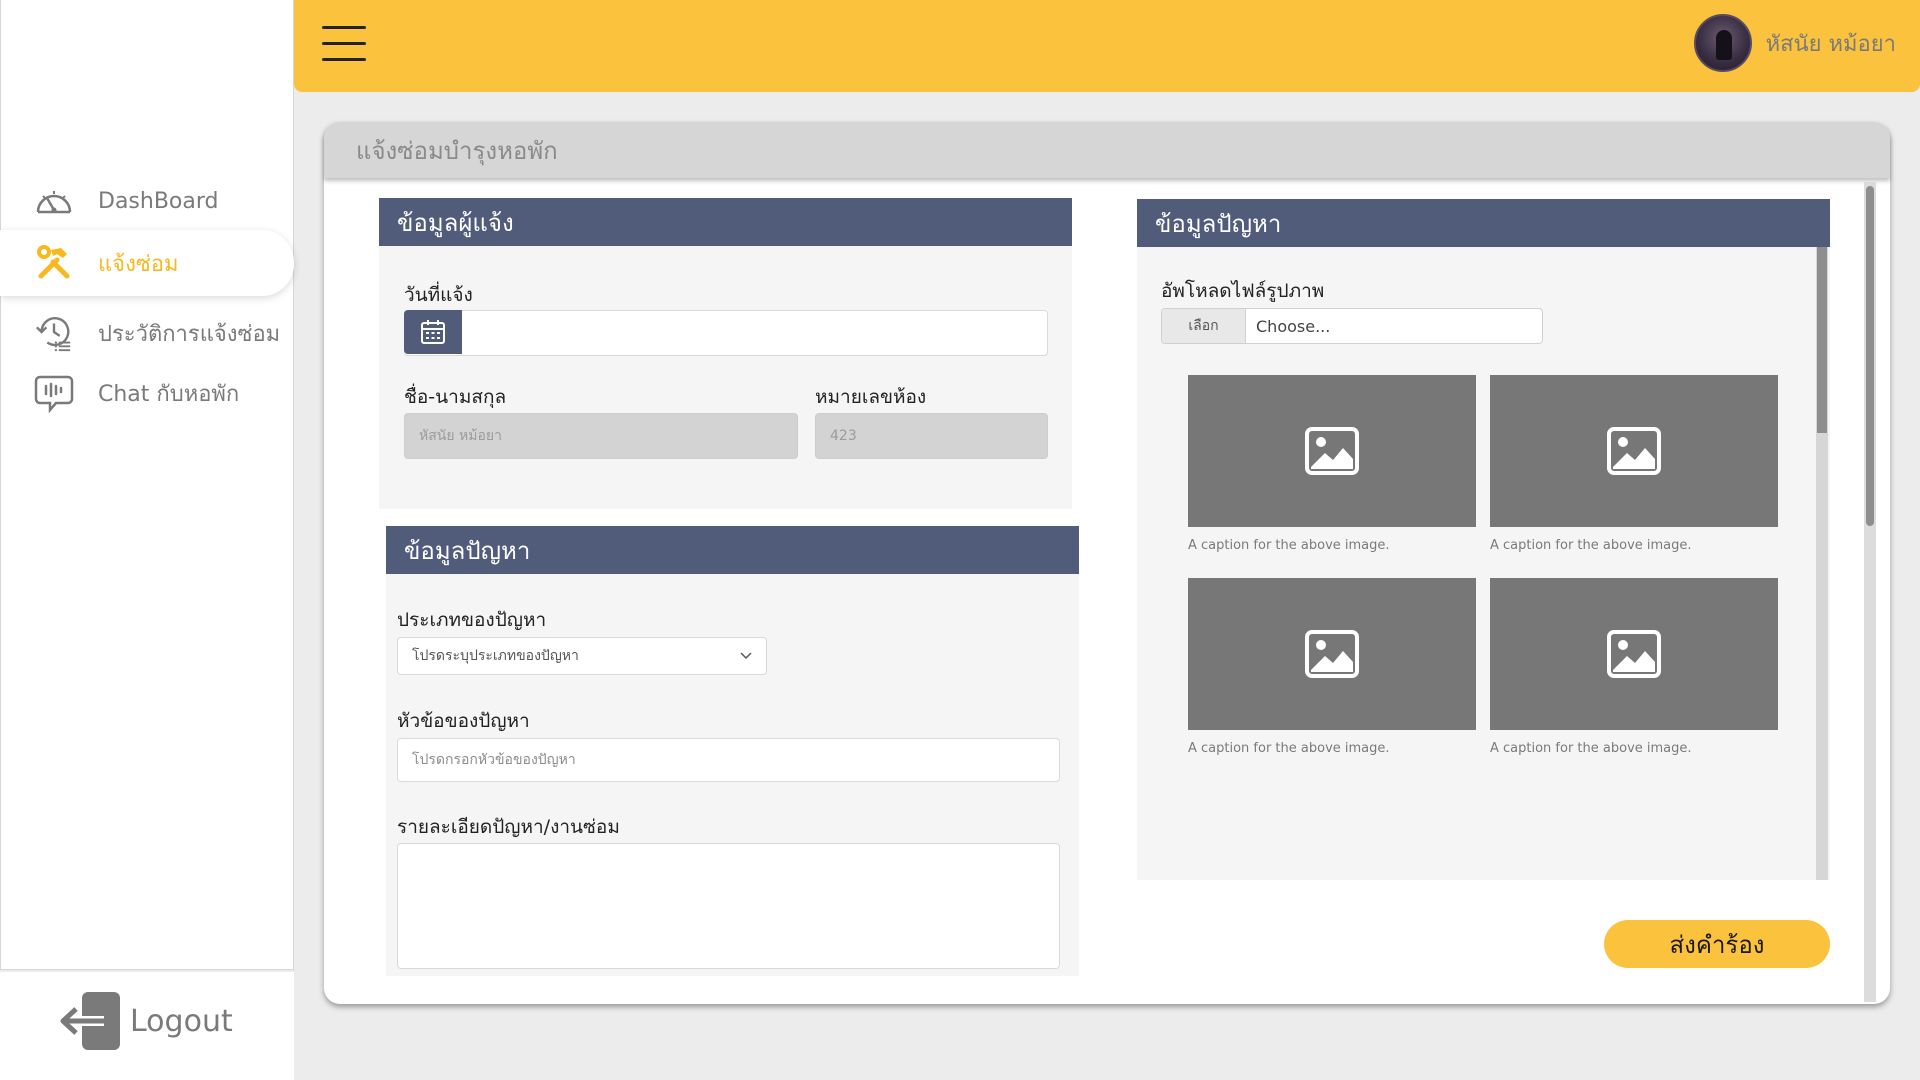 The height and width of the screenshot is (1080, 1920). I want to click on chat-icon, so click(54, 393).